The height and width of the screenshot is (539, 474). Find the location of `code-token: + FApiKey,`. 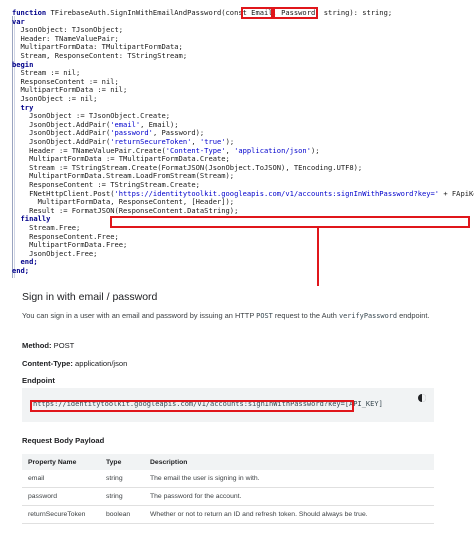

code-token: + FApiKey, is located at coordinates (458, 193).